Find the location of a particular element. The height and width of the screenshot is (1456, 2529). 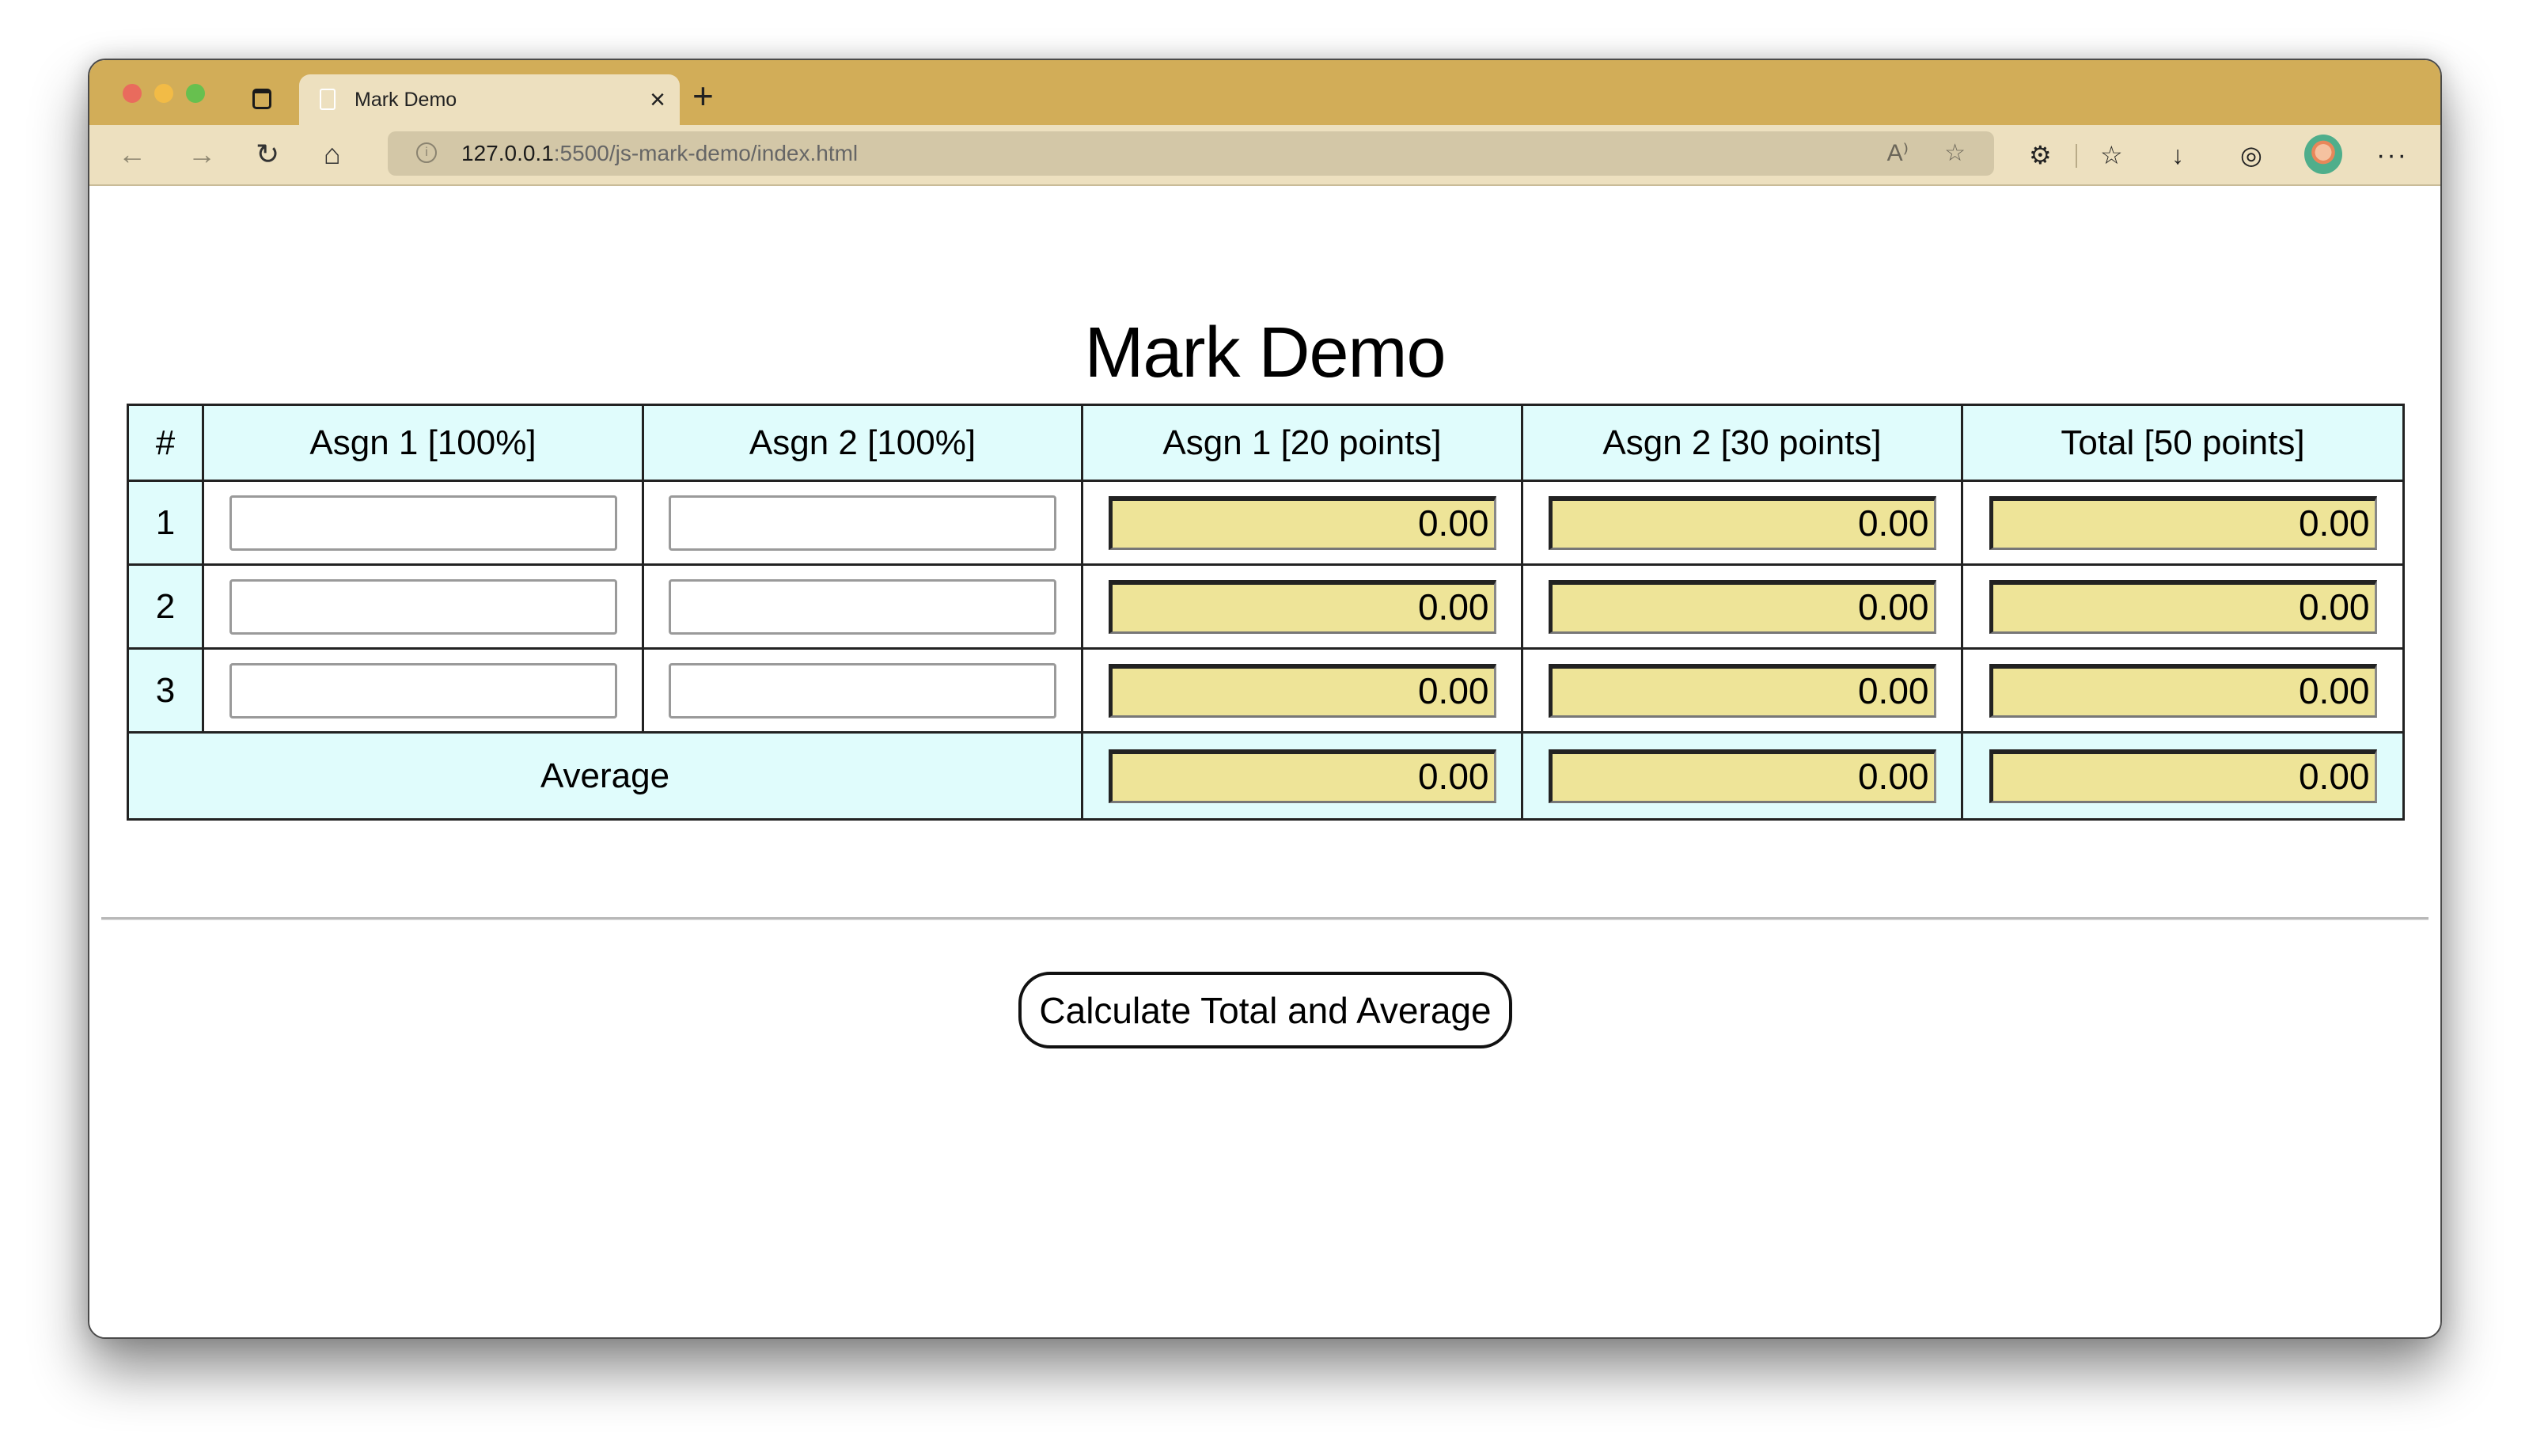

average-row: Average 0.00 0.00 0.00 is located at coordinates (1266, 776).